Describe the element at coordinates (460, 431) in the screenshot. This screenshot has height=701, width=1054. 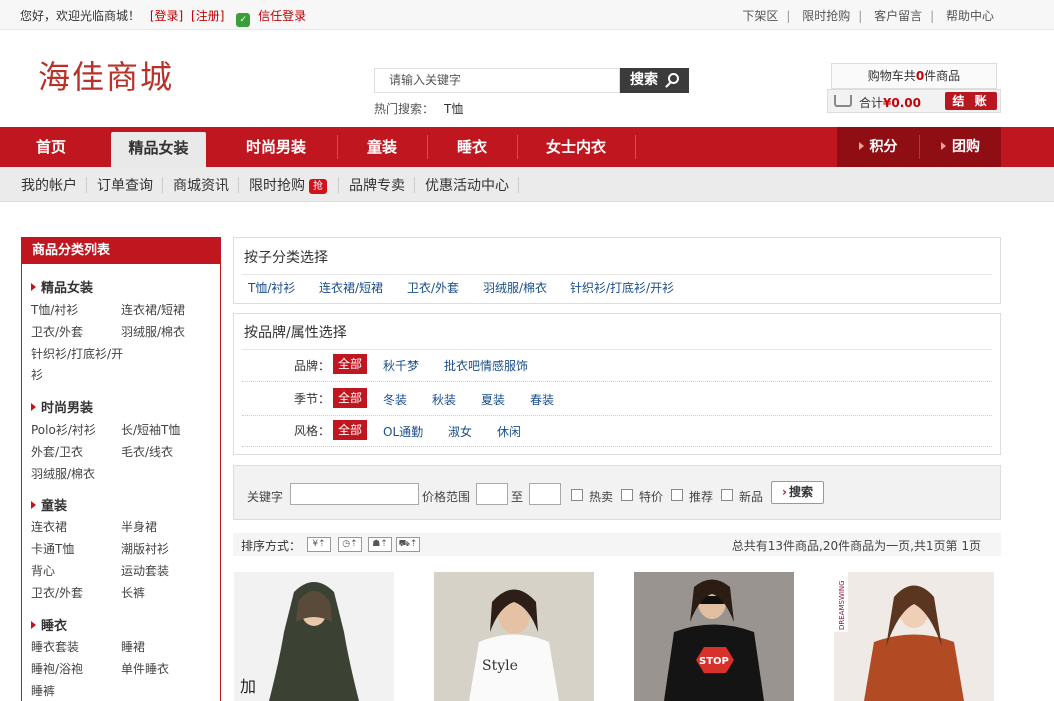
I see `filter-option: 淑女` at that location.